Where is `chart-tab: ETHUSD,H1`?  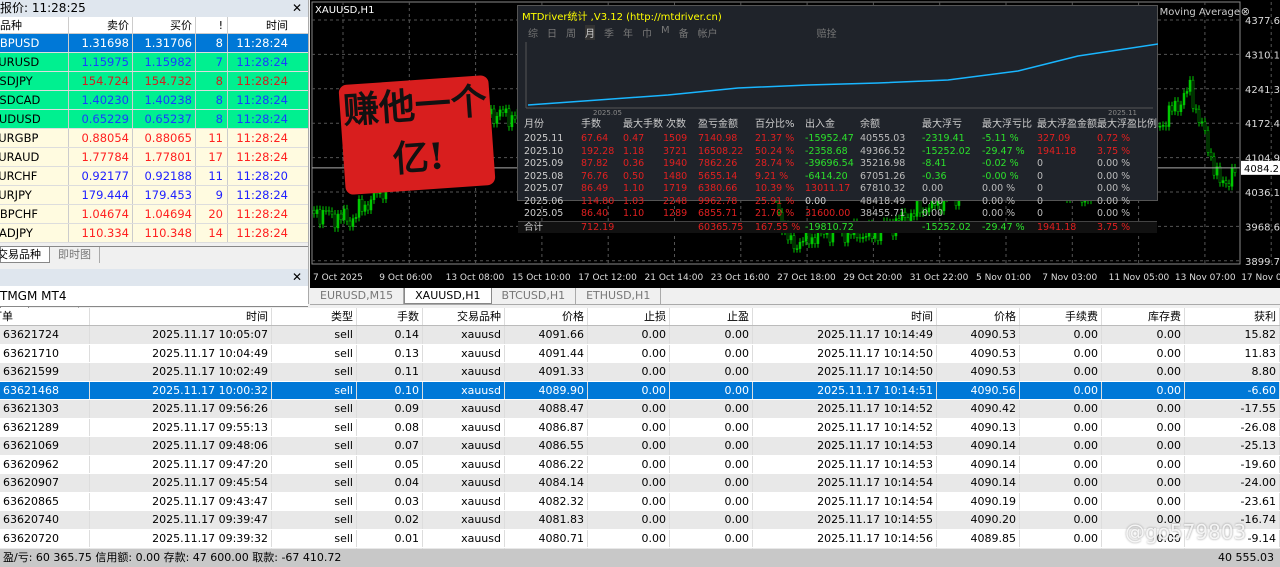
chart-tab: ETHUSD,H1 is located at coordinates (619, 296).